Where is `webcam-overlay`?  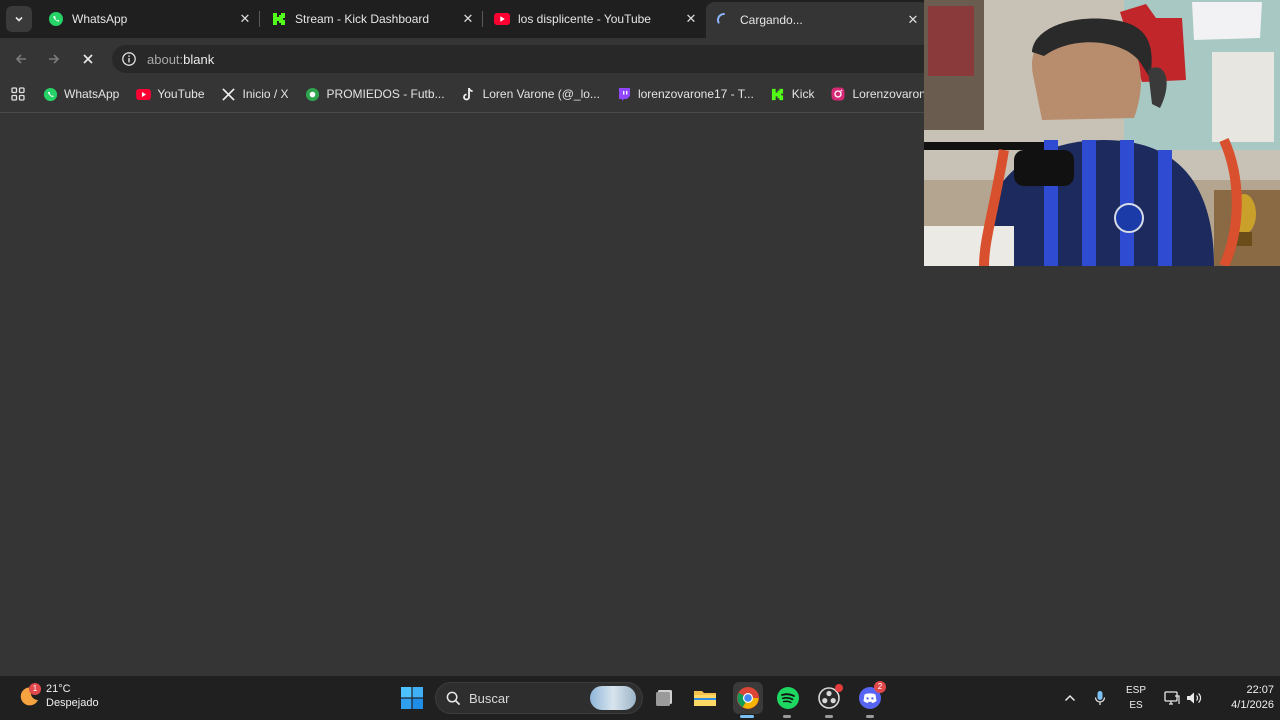
webcam-overlay is located at coordinates (1102, 133).